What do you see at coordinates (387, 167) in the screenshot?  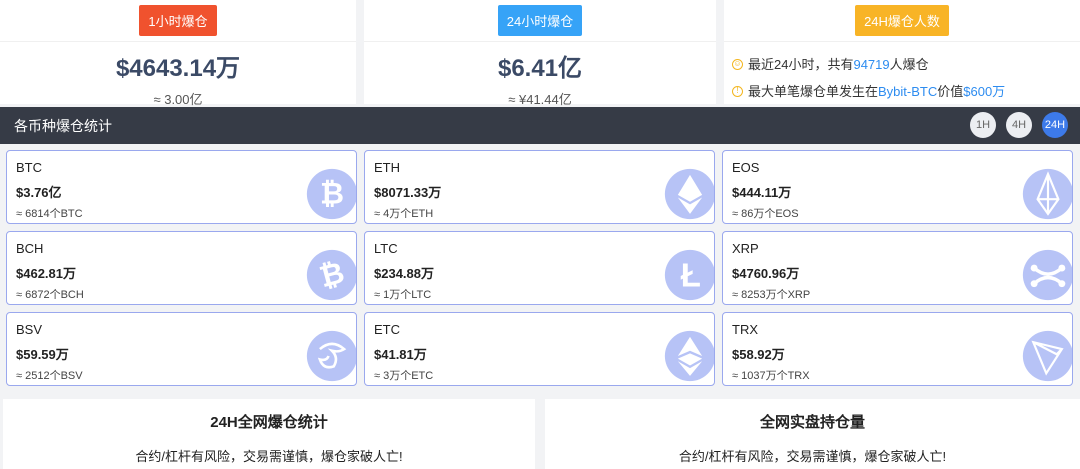 I see `coin-name: ETH` at bounding box center [387, 167].